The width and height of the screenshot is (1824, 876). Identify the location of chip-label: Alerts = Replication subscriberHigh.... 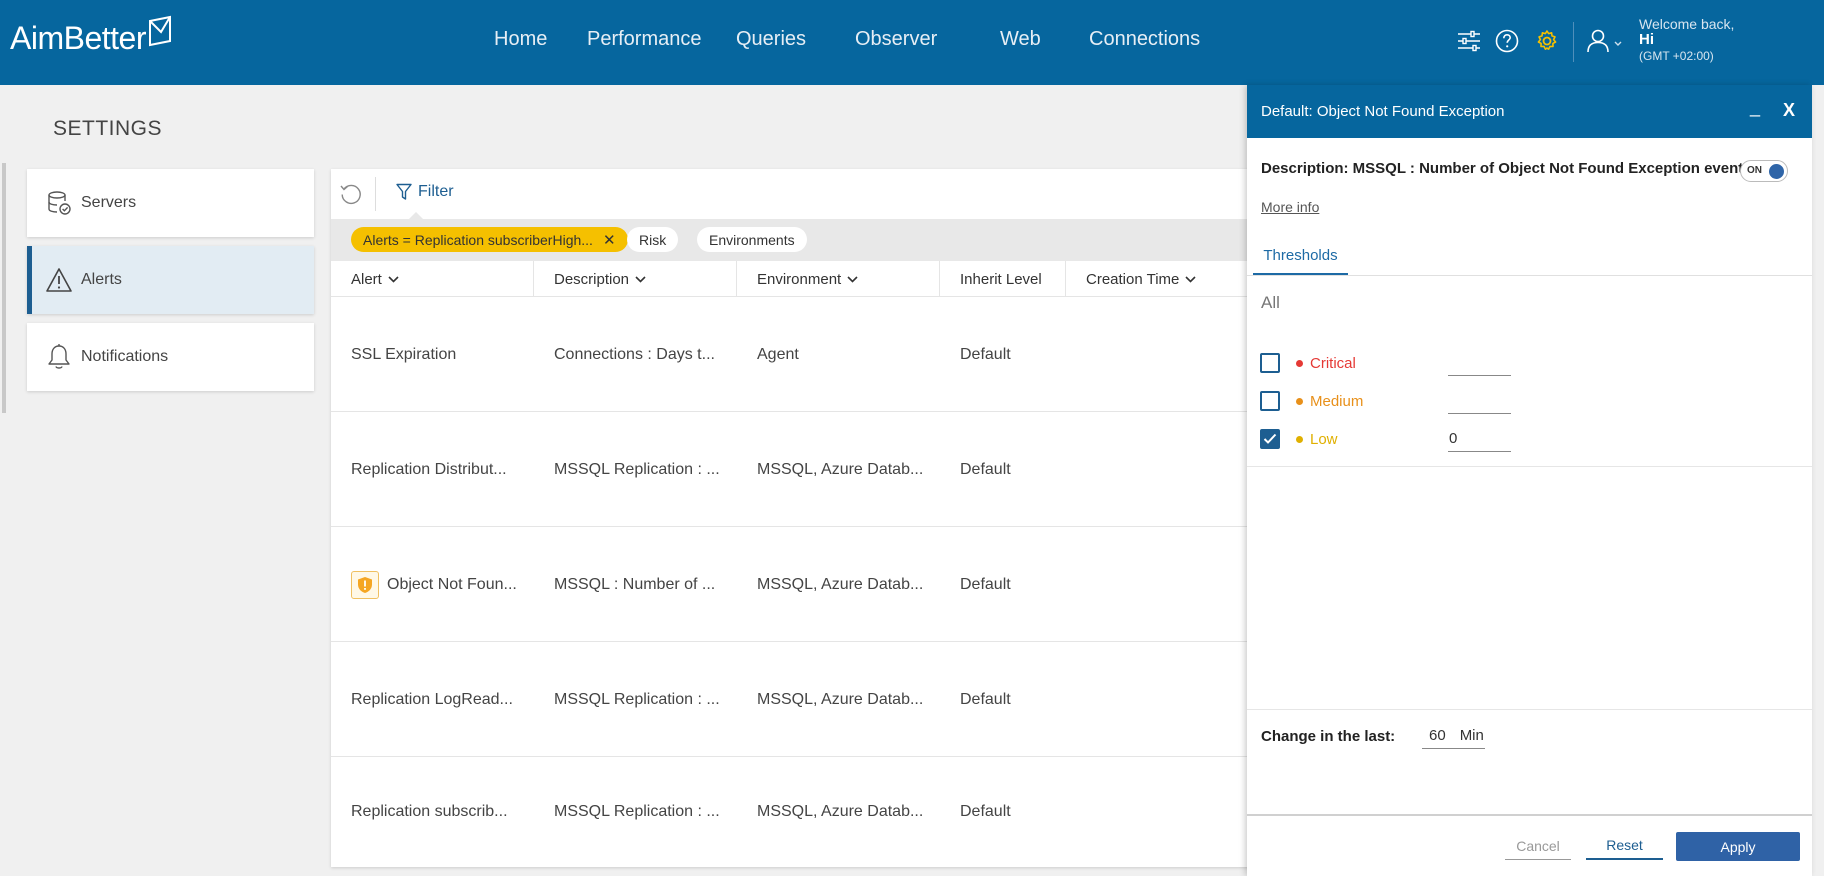
(478, 239).